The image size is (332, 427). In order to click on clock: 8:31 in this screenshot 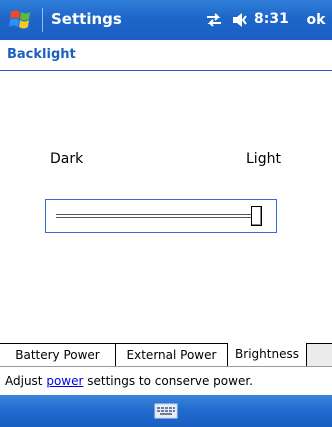, I will do `click(271, 19)`.